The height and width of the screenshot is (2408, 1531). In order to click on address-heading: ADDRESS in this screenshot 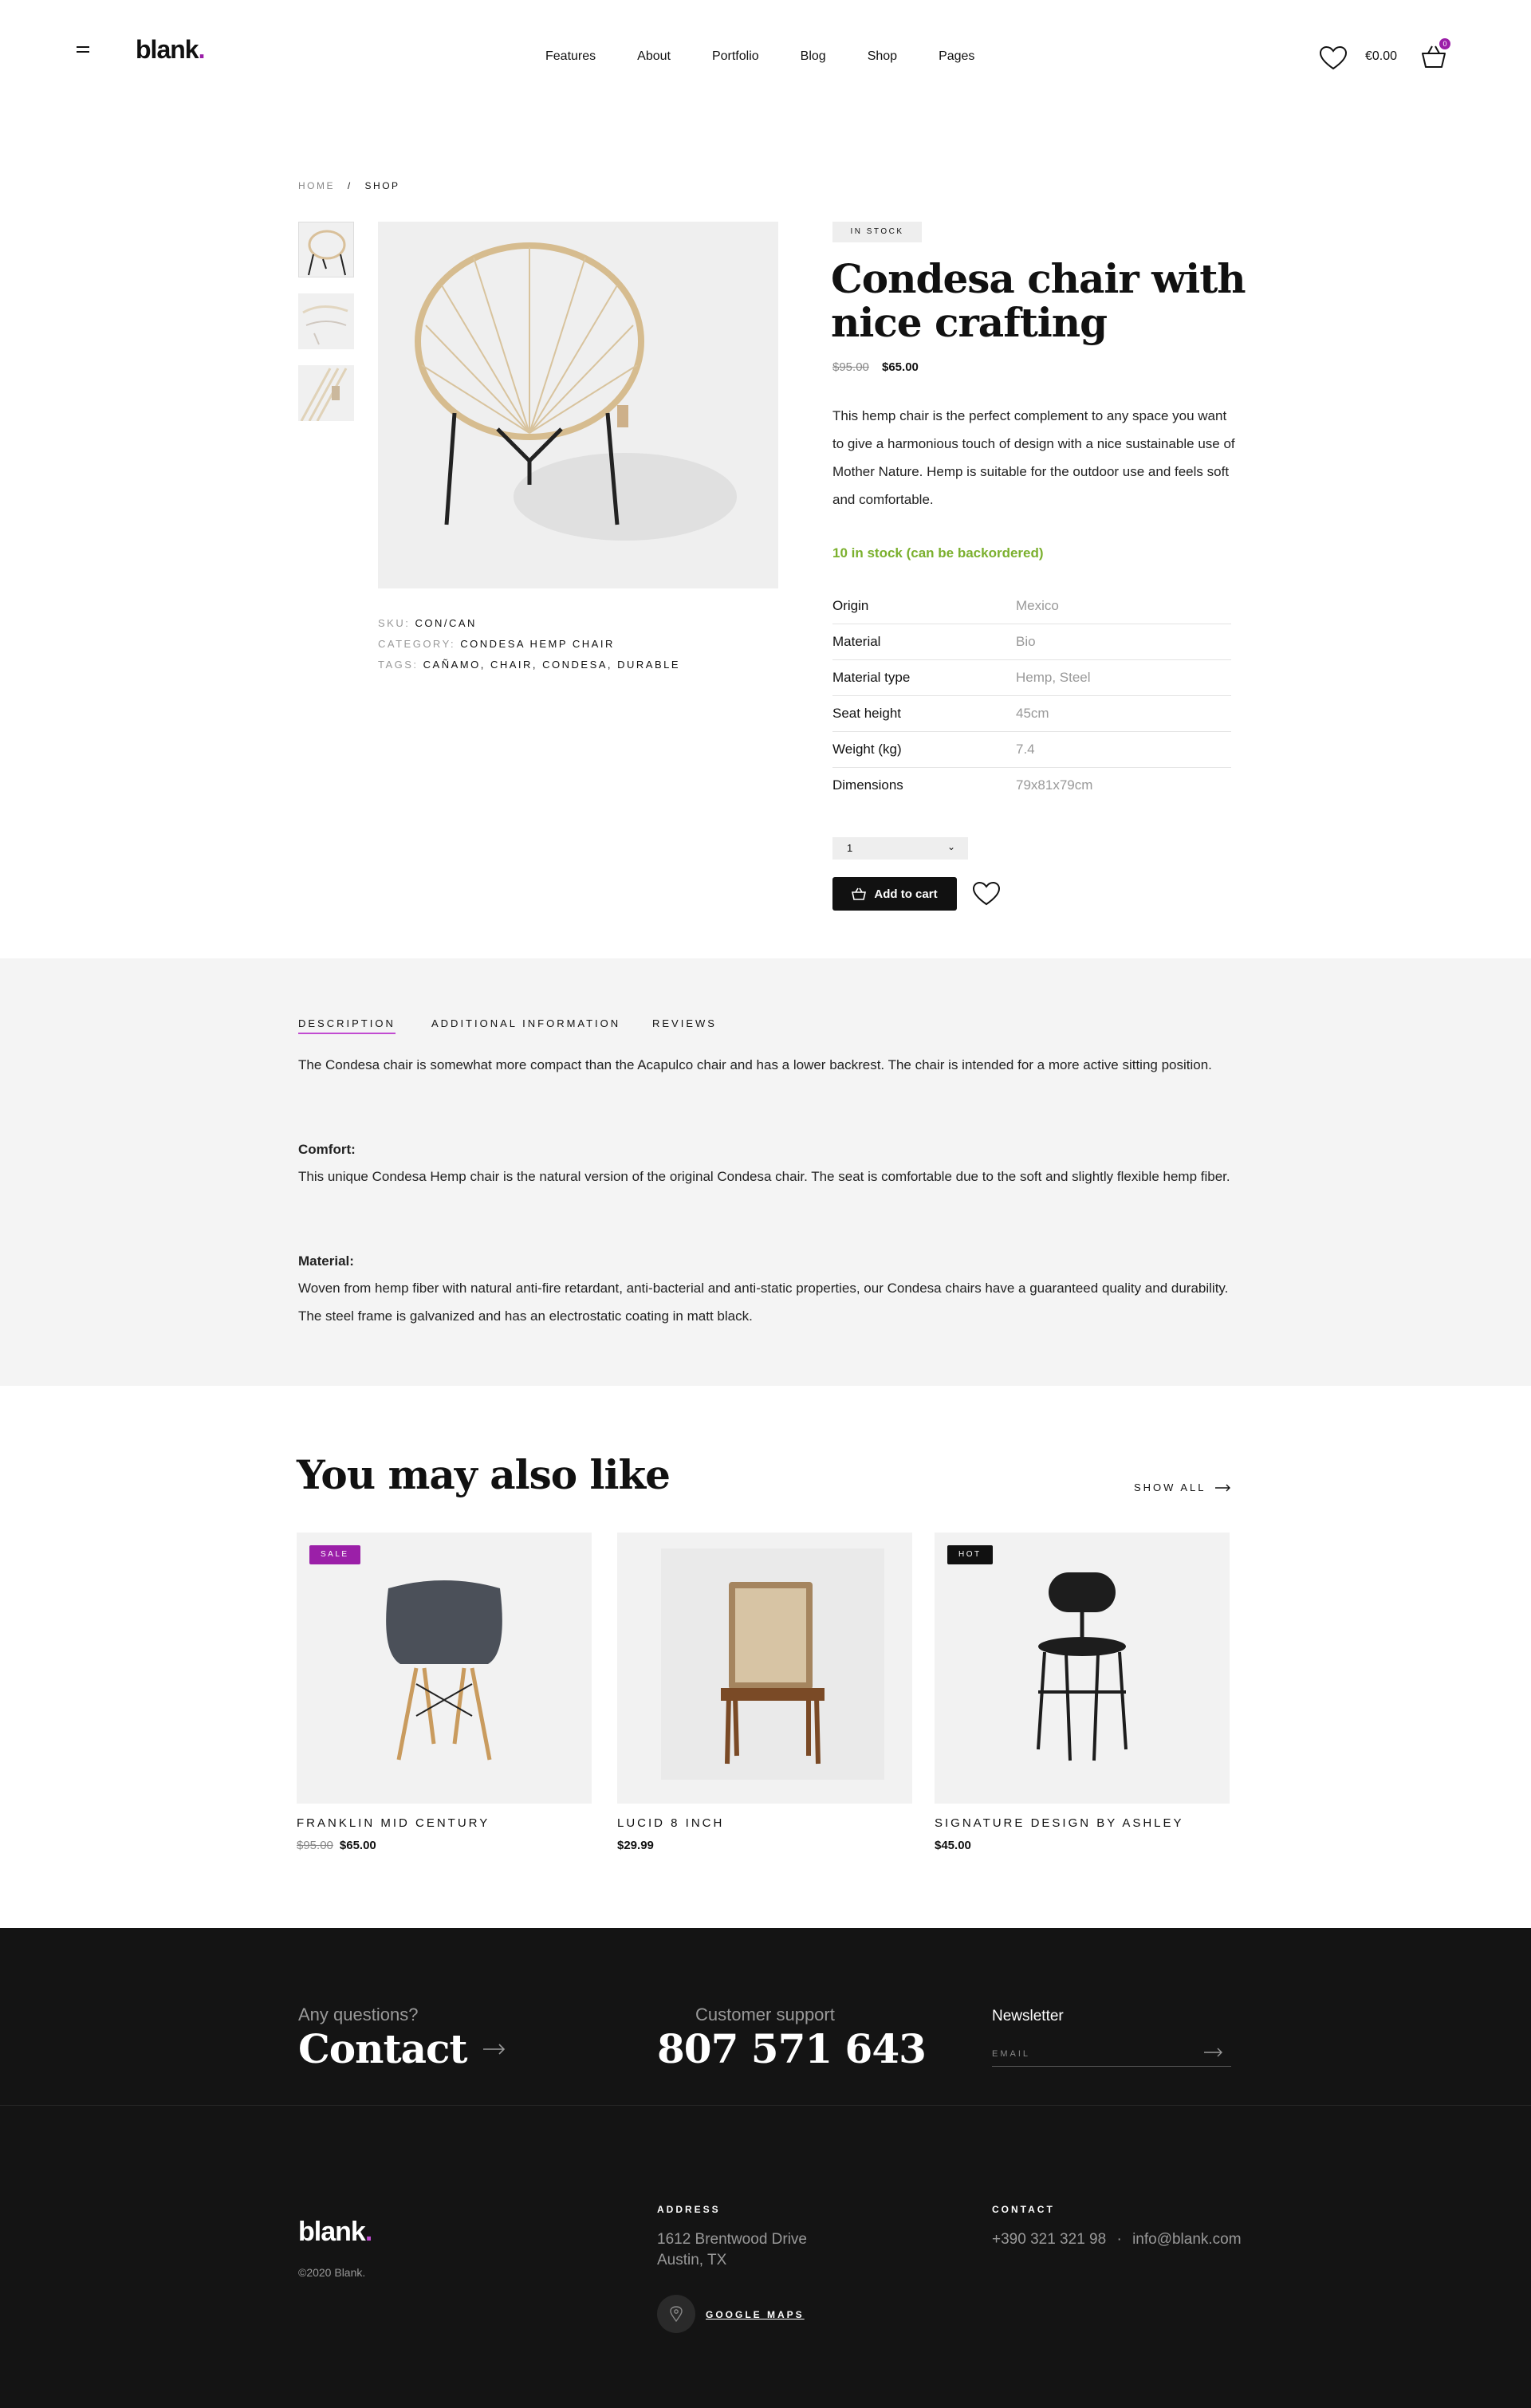, I will do `click(689, 2209)`.